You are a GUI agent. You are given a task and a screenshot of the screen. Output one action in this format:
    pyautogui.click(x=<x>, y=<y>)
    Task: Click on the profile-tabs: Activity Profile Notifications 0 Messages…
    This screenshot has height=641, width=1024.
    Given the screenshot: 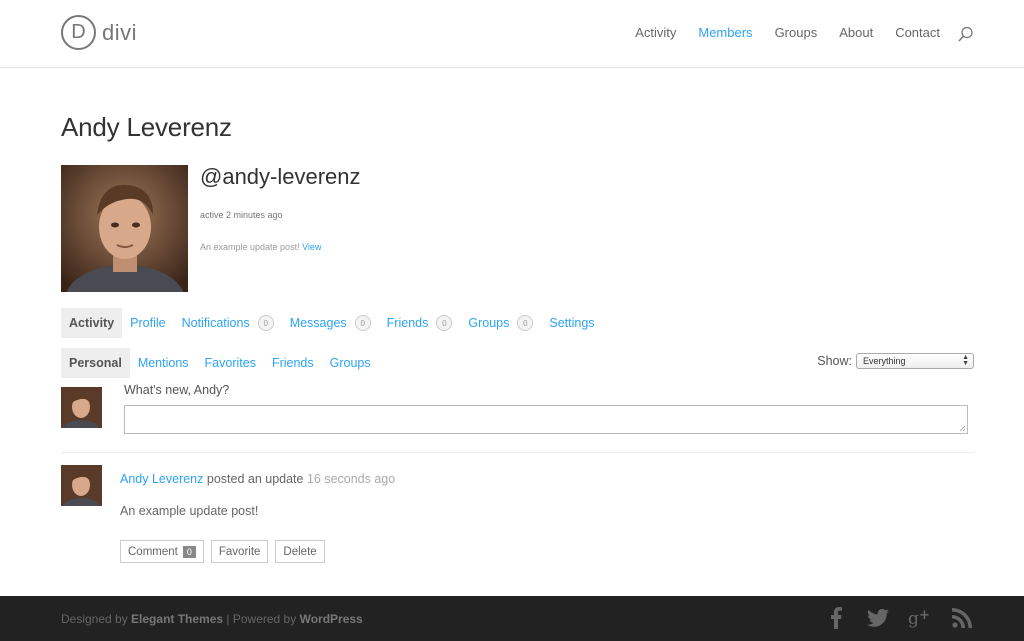 What is the action you would take?
    pyautogui.click(x=332, y=323)
    